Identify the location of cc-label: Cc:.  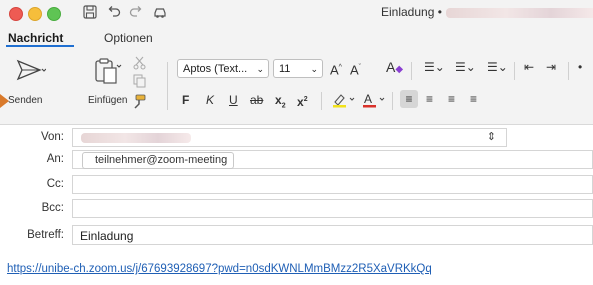
(55, 184).